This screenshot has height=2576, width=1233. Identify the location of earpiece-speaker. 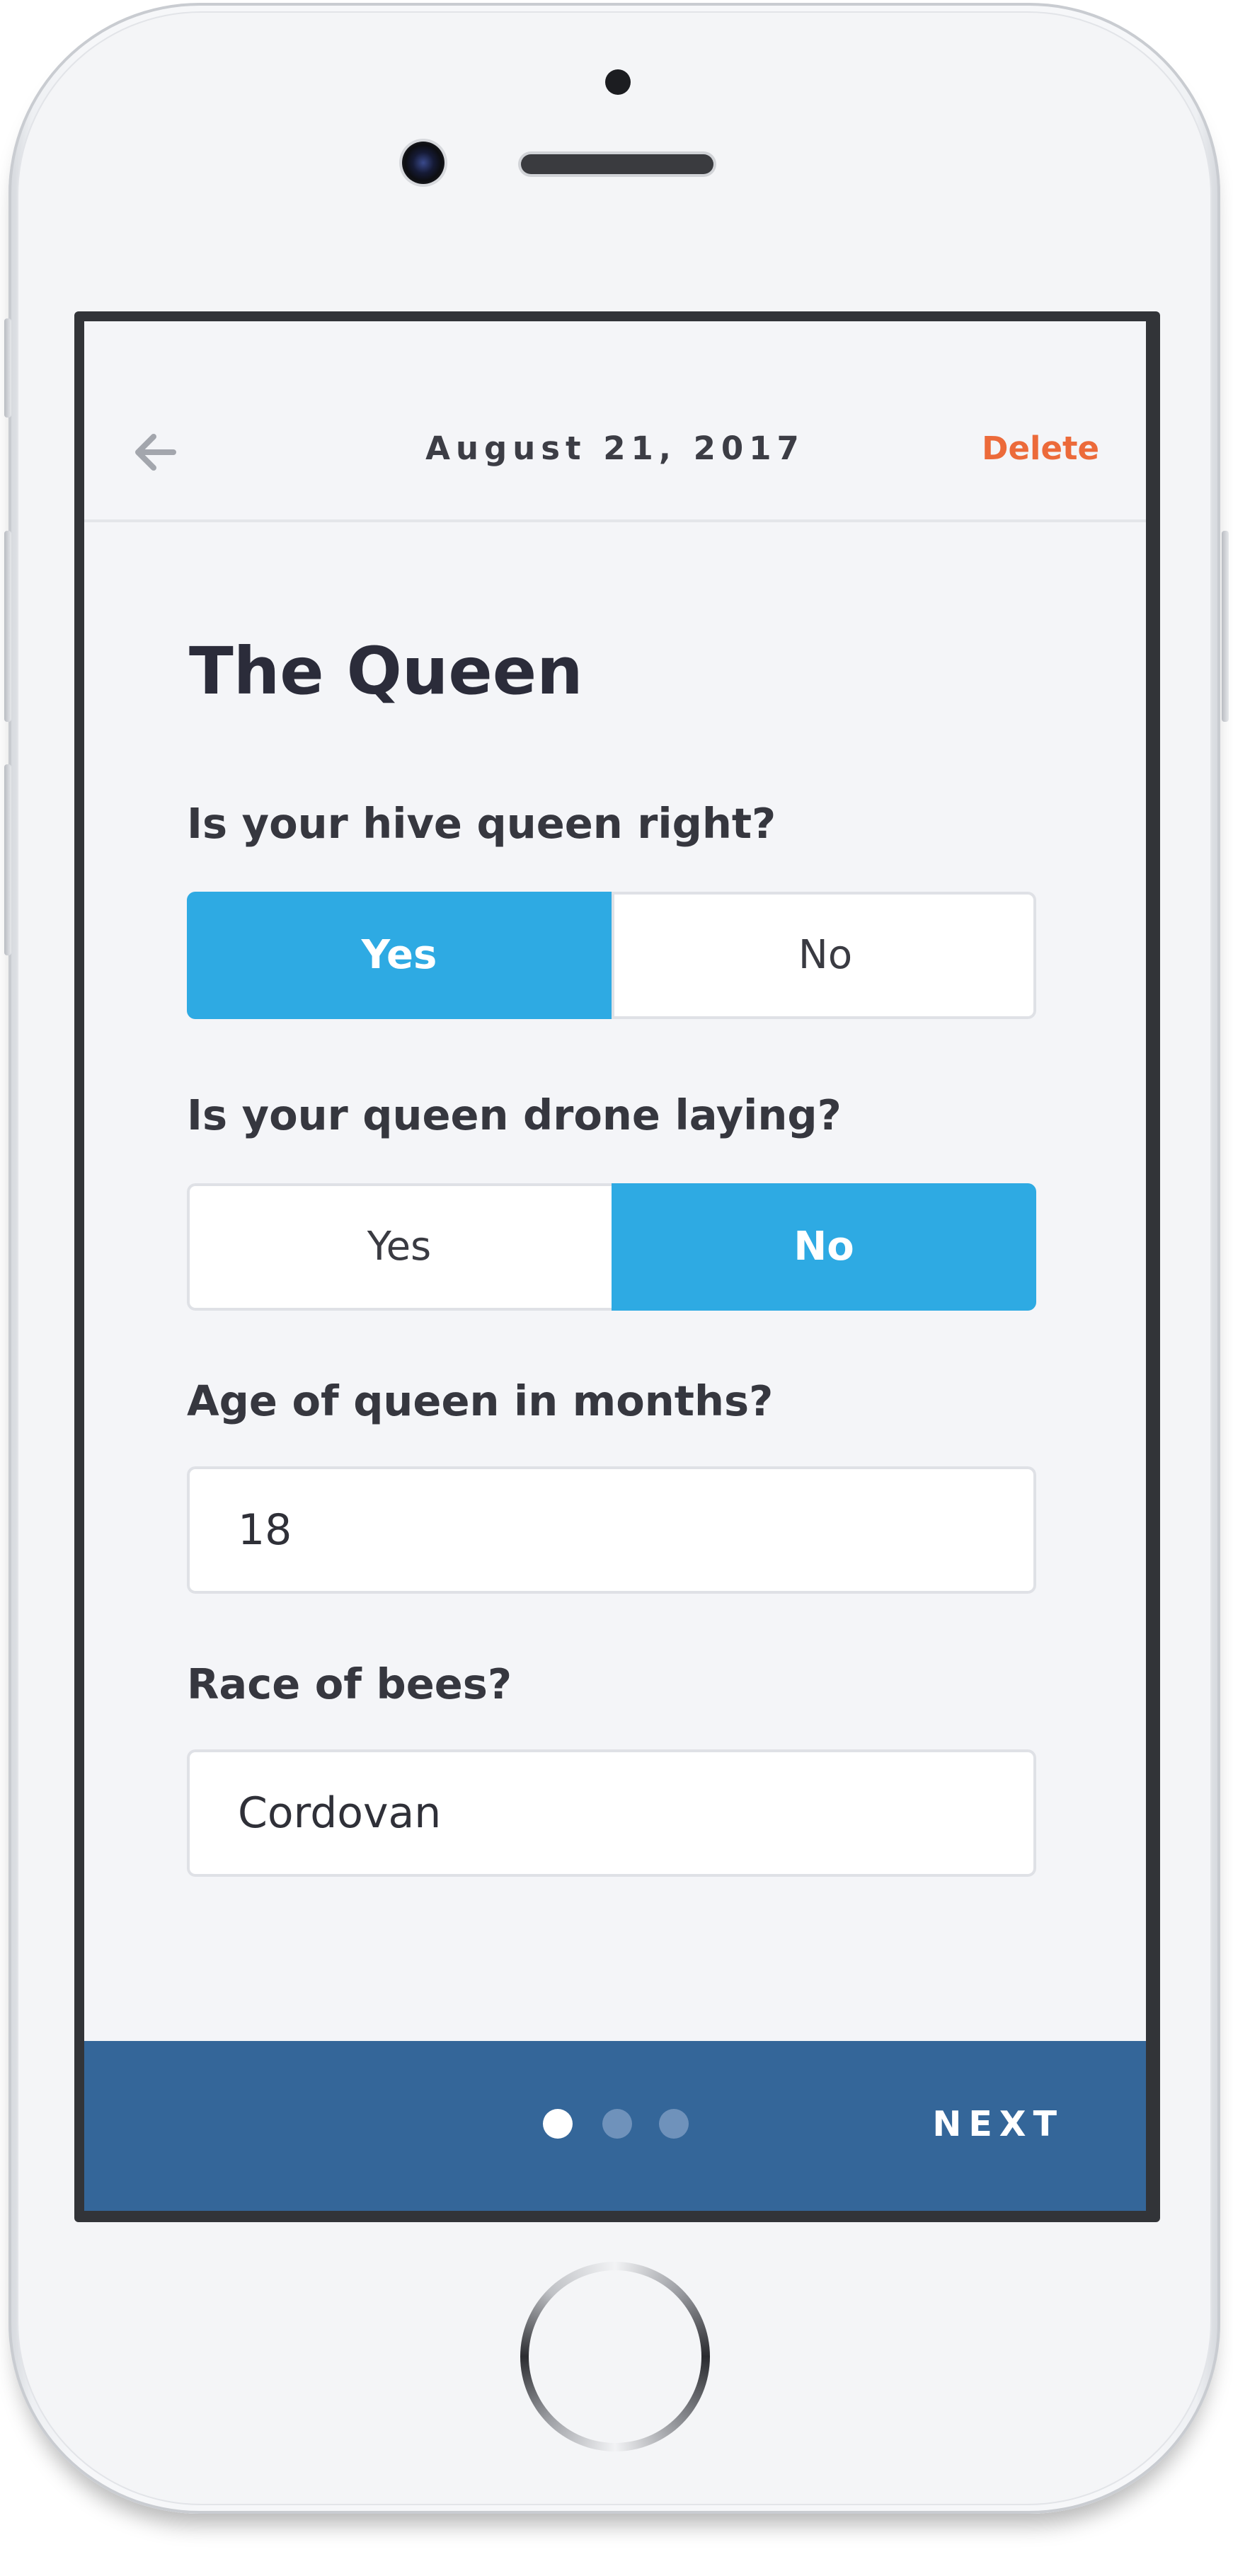
(617, 164).